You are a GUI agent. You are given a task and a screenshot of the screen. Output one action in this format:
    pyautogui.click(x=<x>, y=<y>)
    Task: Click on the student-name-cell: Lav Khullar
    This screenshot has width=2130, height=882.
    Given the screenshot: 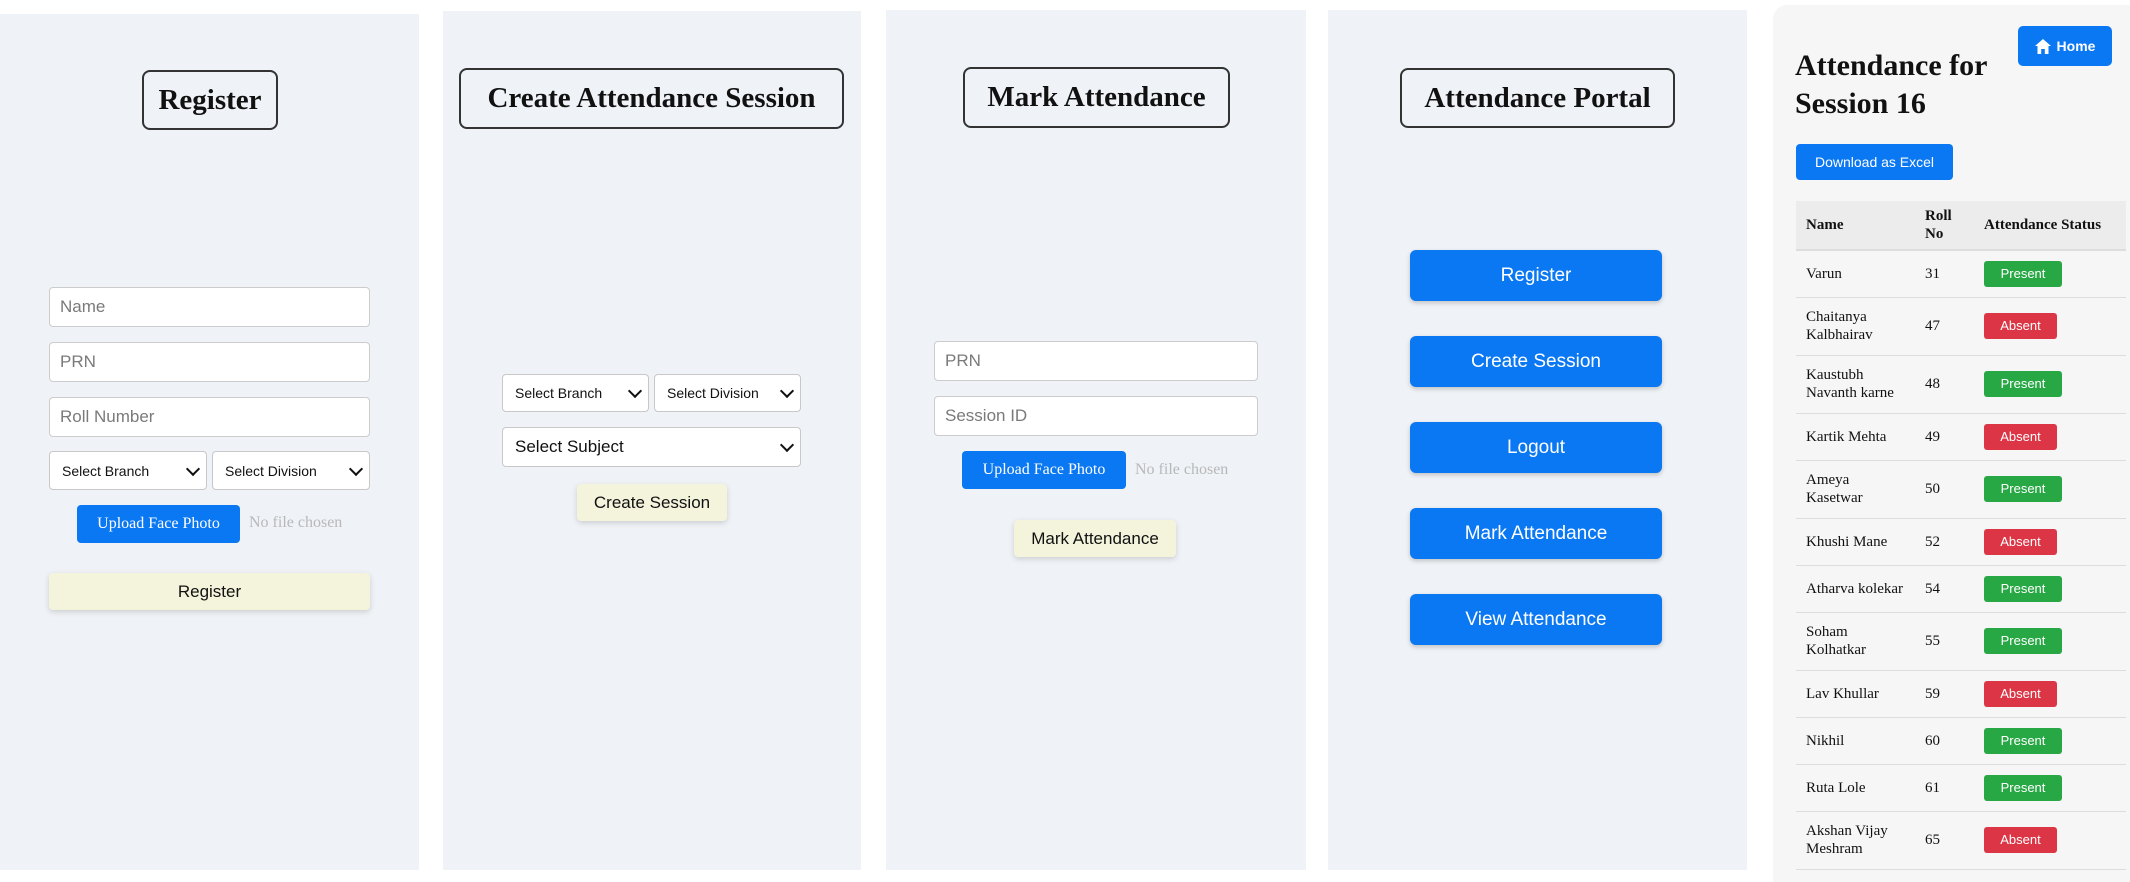 What is the action you would take?
    pyautogui.click(x=1855, y=694)
    